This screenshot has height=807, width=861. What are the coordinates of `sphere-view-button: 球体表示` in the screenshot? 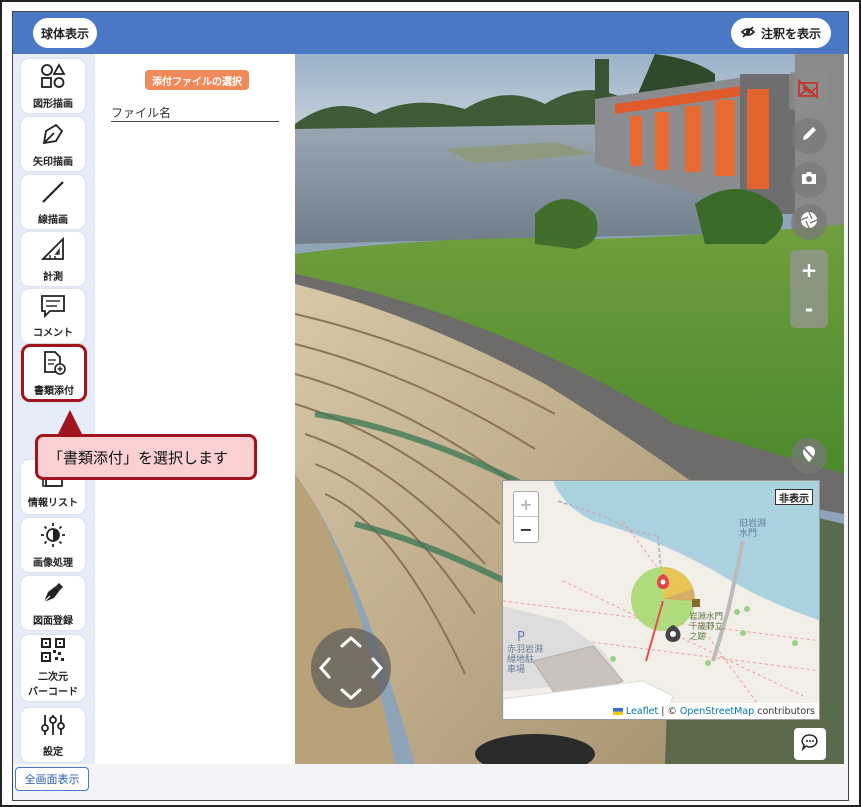 It's located at (65, 33).